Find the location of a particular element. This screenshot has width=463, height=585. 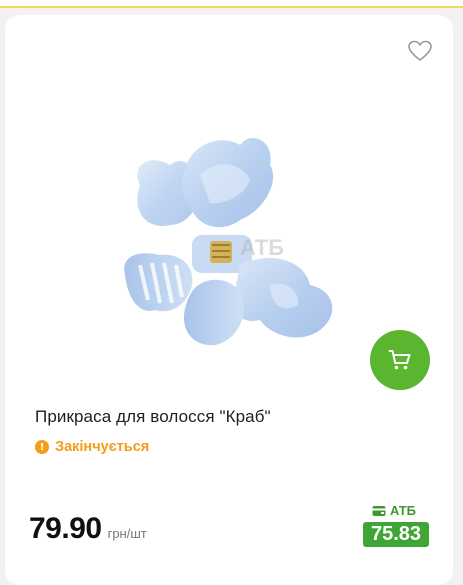

price-block: 79.90 грн/шт is located at coordinates (88, 529).